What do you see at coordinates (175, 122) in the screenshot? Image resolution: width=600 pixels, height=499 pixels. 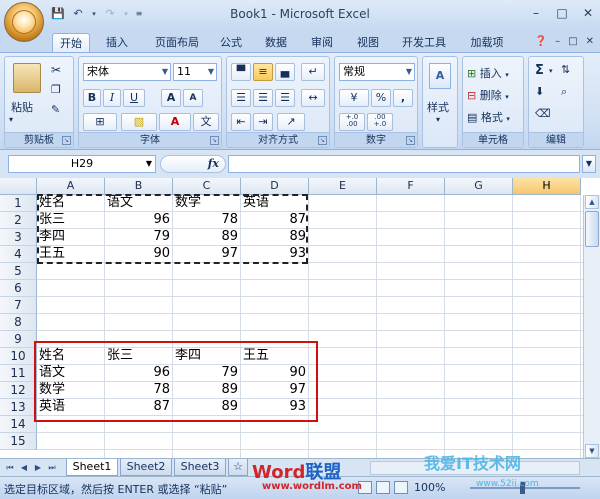 I see `font-color-button: A` at bounding box center [175, 122].